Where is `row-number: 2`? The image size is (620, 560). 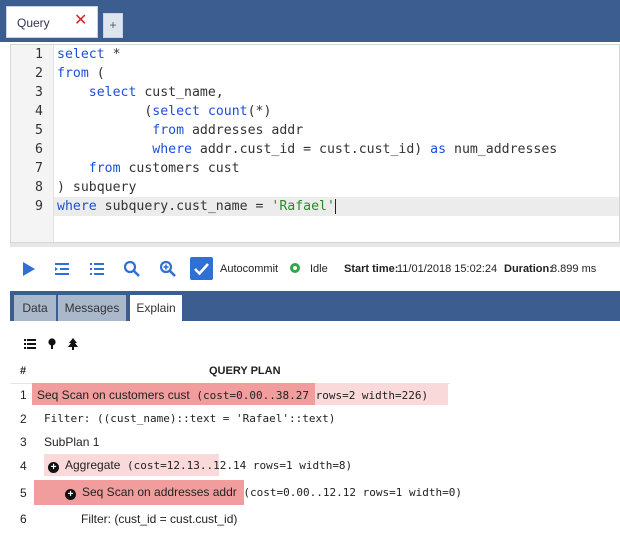
row-number: 2 is located at coordinates (23, 419).